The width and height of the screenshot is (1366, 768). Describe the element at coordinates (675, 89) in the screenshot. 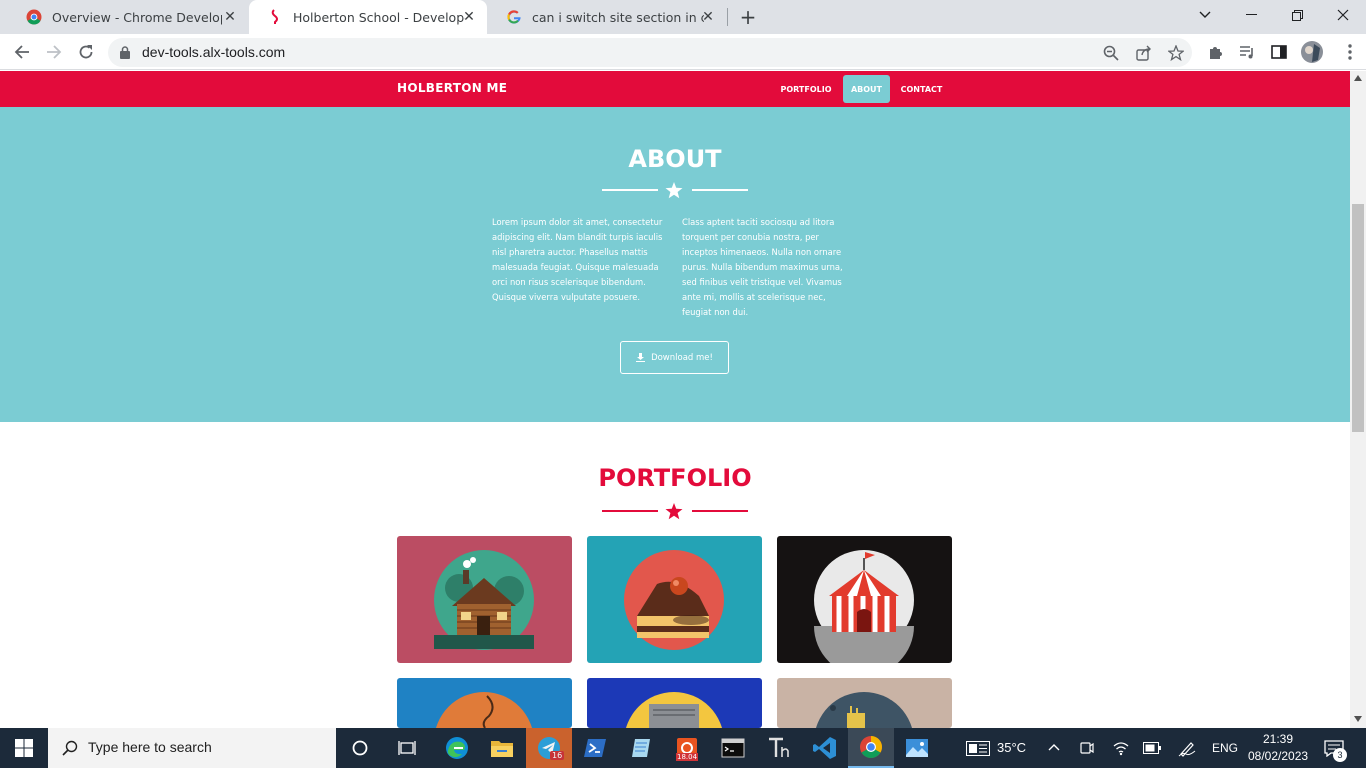

I see `site-navbar: HOLBERTON ME PORTFOLIO ABOUT CONTACT` at that location.